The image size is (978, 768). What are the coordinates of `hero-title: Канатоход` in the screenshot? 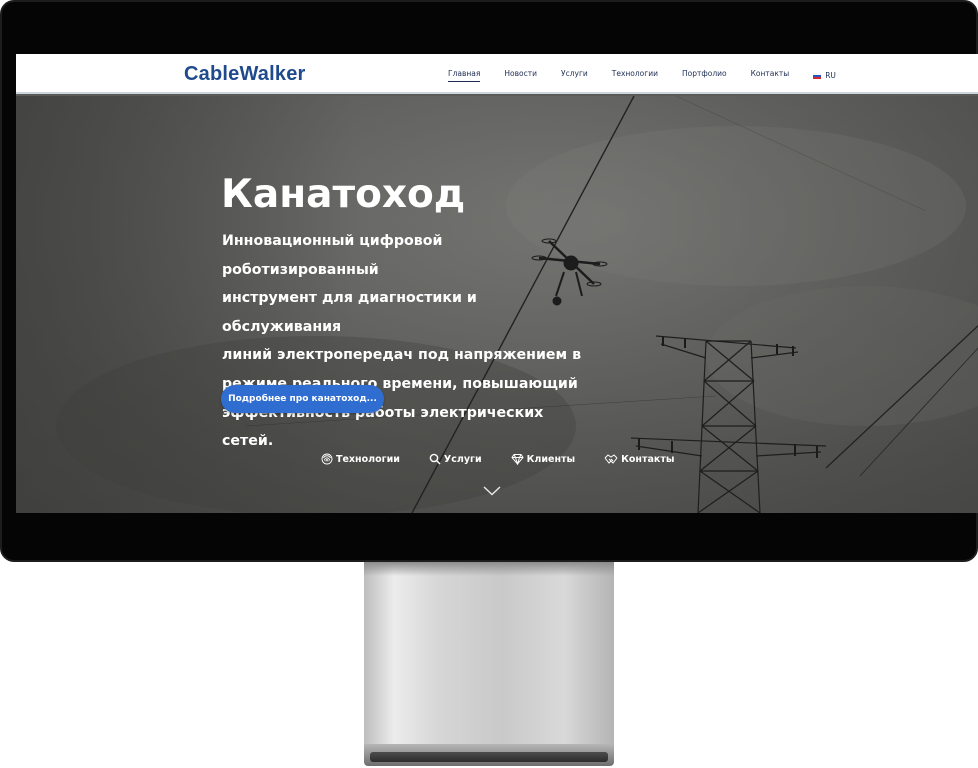 It's located at (343, 194).